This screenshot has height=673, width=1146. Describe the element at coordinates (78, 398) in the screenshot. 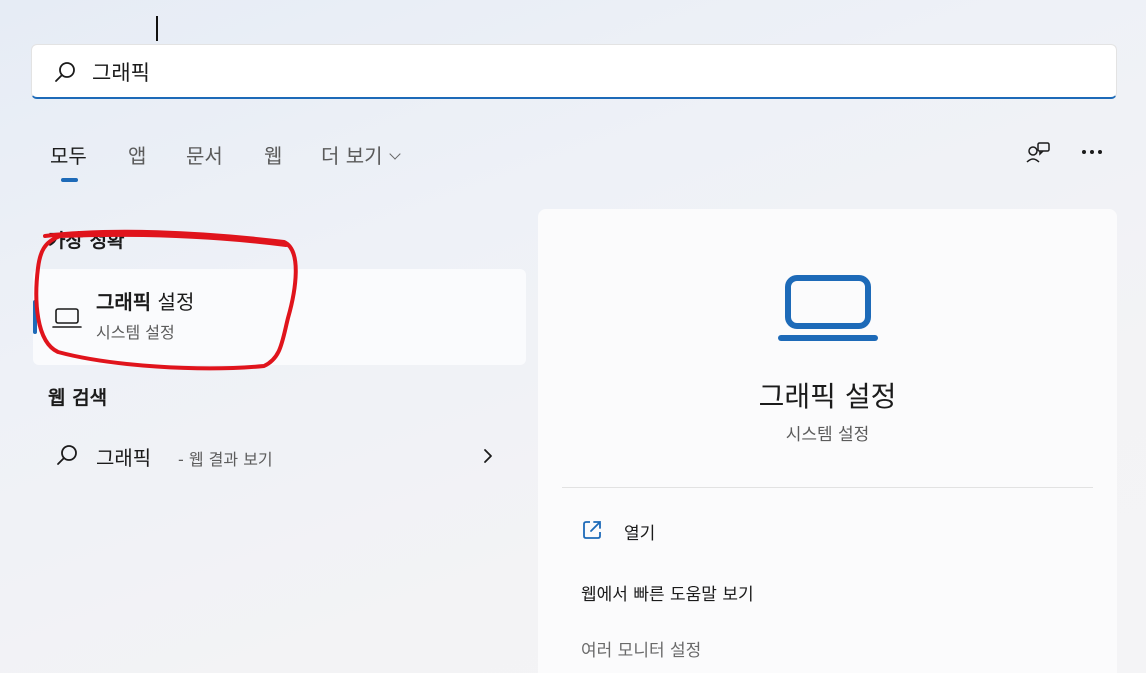

I see `web-search-heading: 웹 검색` at that location.